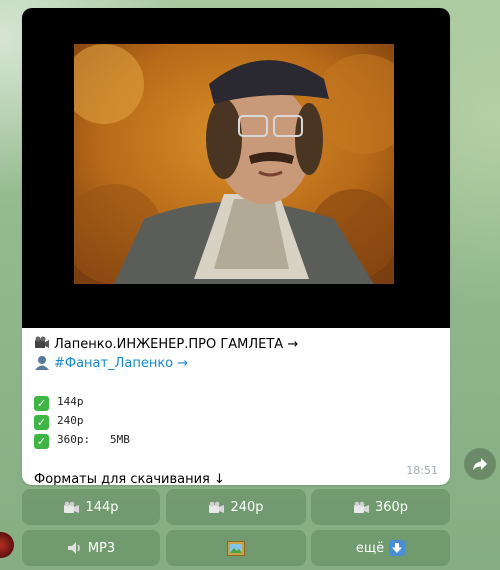 This screenshot has height=570, width=500. What do you see at coordinates (101, 548) in the screenshot?
I see `button-label: MP3` at bounding box center [101, 548].